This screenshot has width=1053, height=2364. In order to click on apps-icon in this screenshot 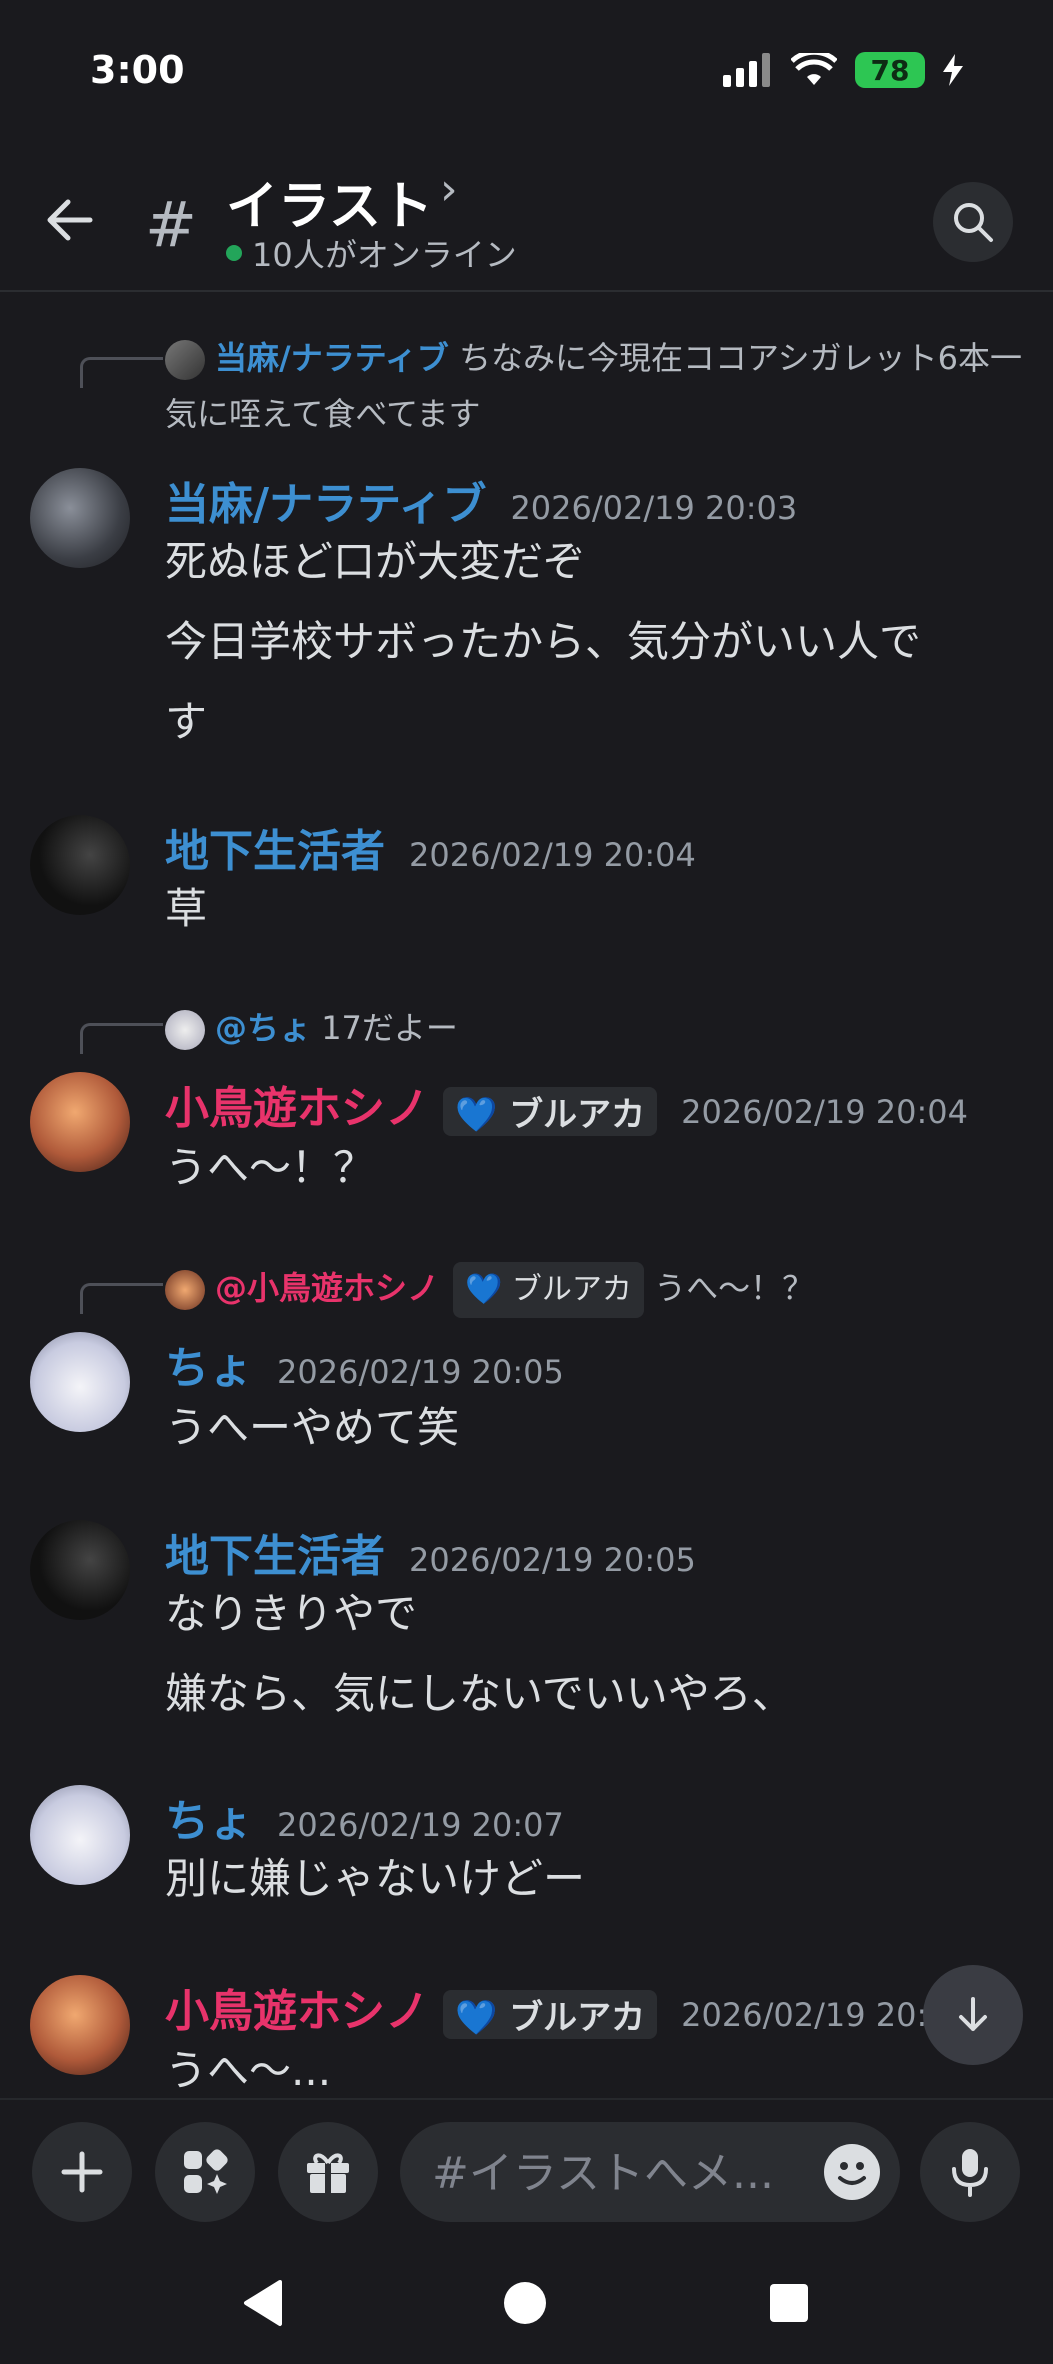, I will do `click(206, 2171)`.